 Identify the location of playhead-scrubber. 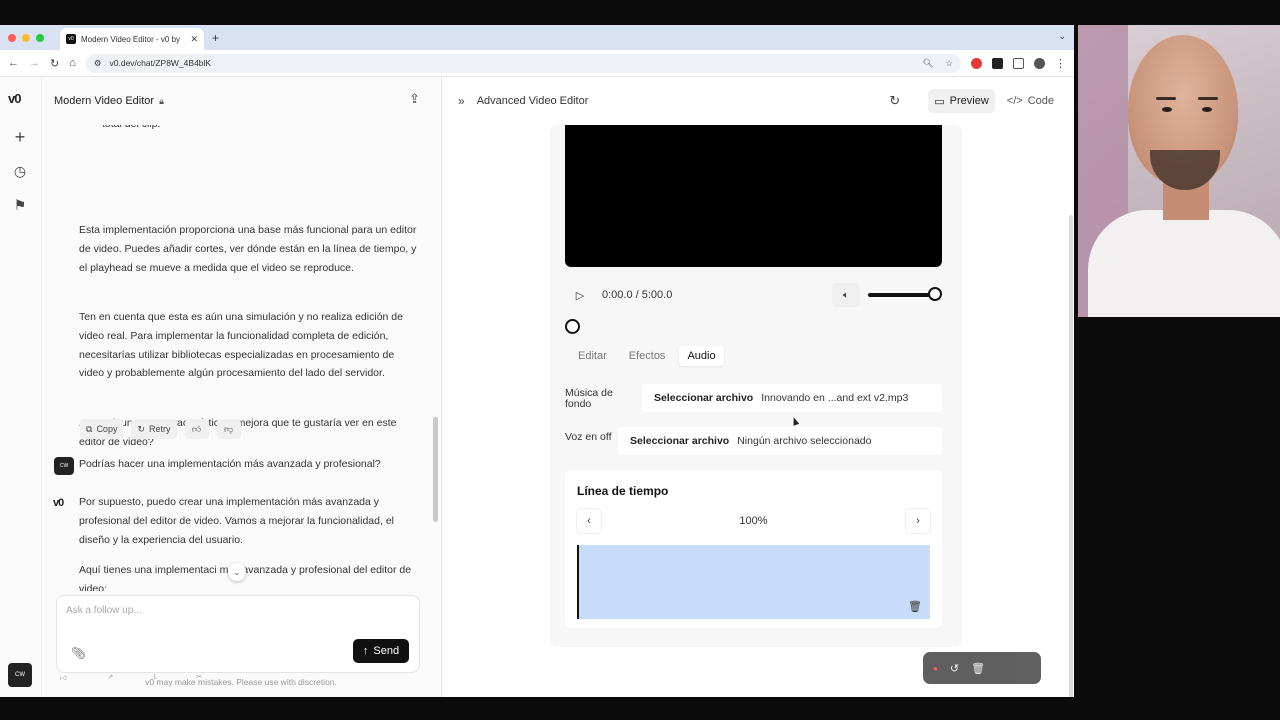
(572, 326).